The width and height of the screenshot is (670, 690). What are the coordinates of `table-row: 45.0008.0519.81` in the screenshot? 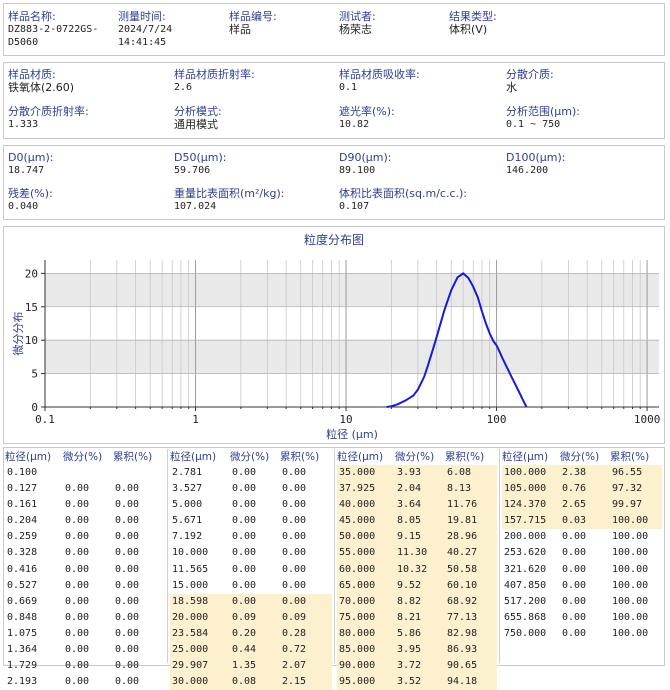 It's located at (417, 521).